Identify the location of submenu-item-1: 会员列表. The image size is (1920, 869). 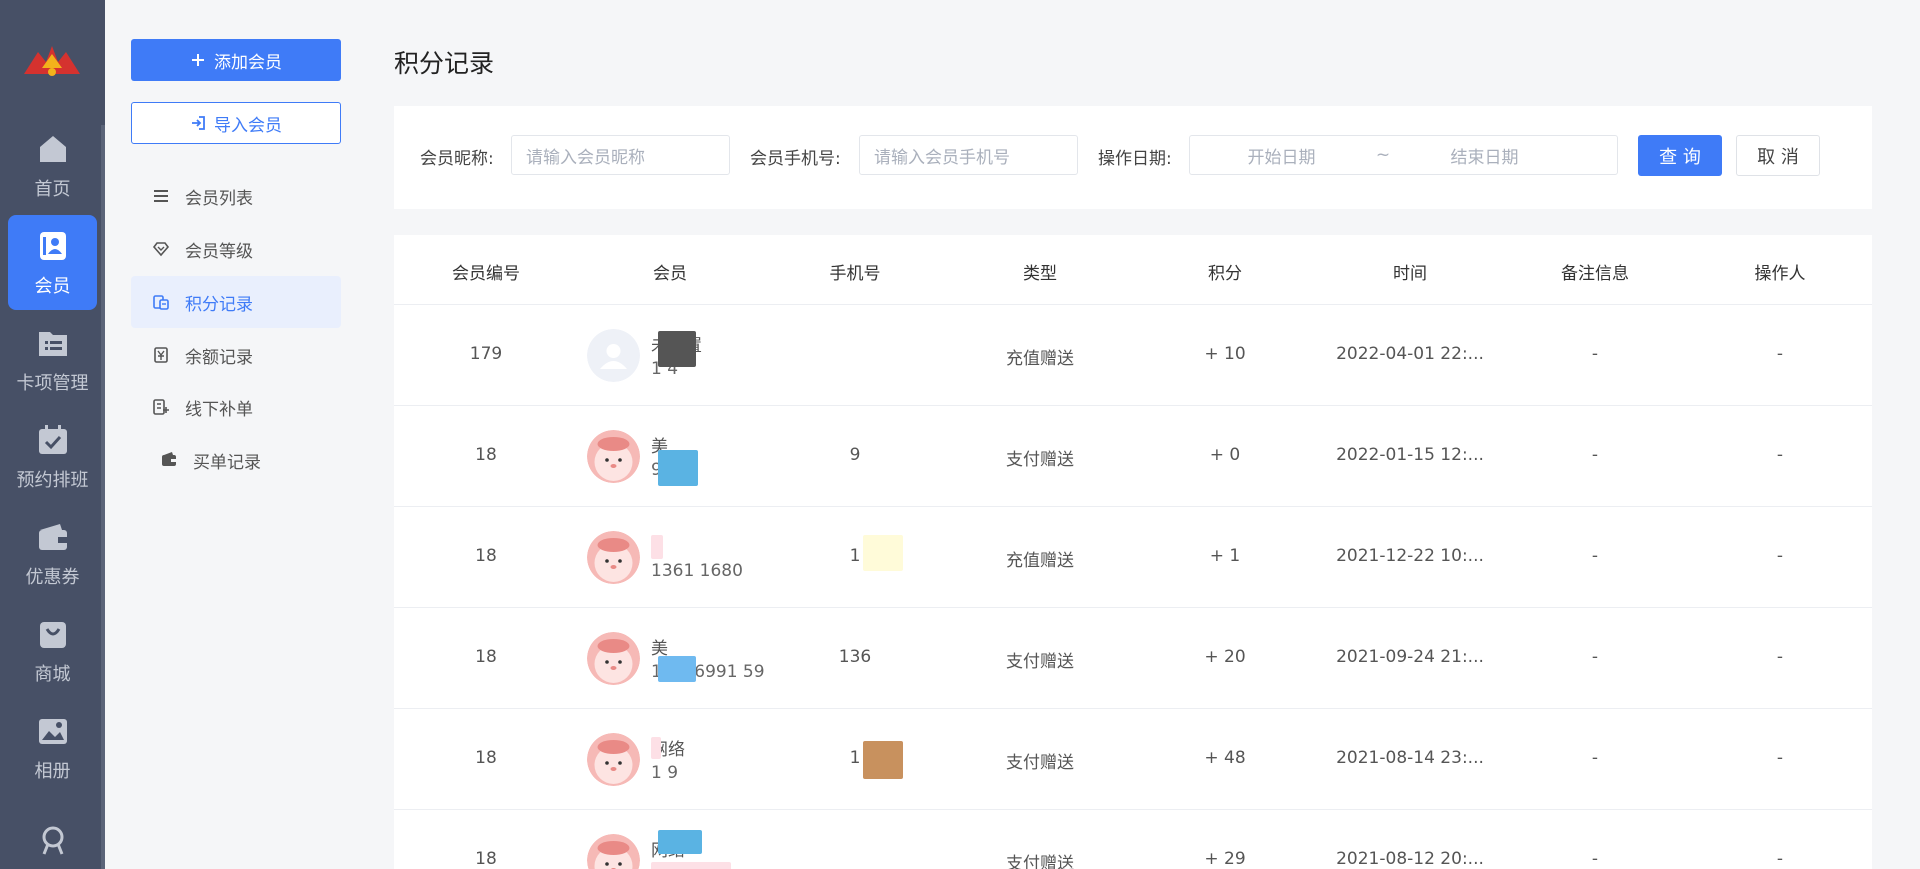
(236, 196).